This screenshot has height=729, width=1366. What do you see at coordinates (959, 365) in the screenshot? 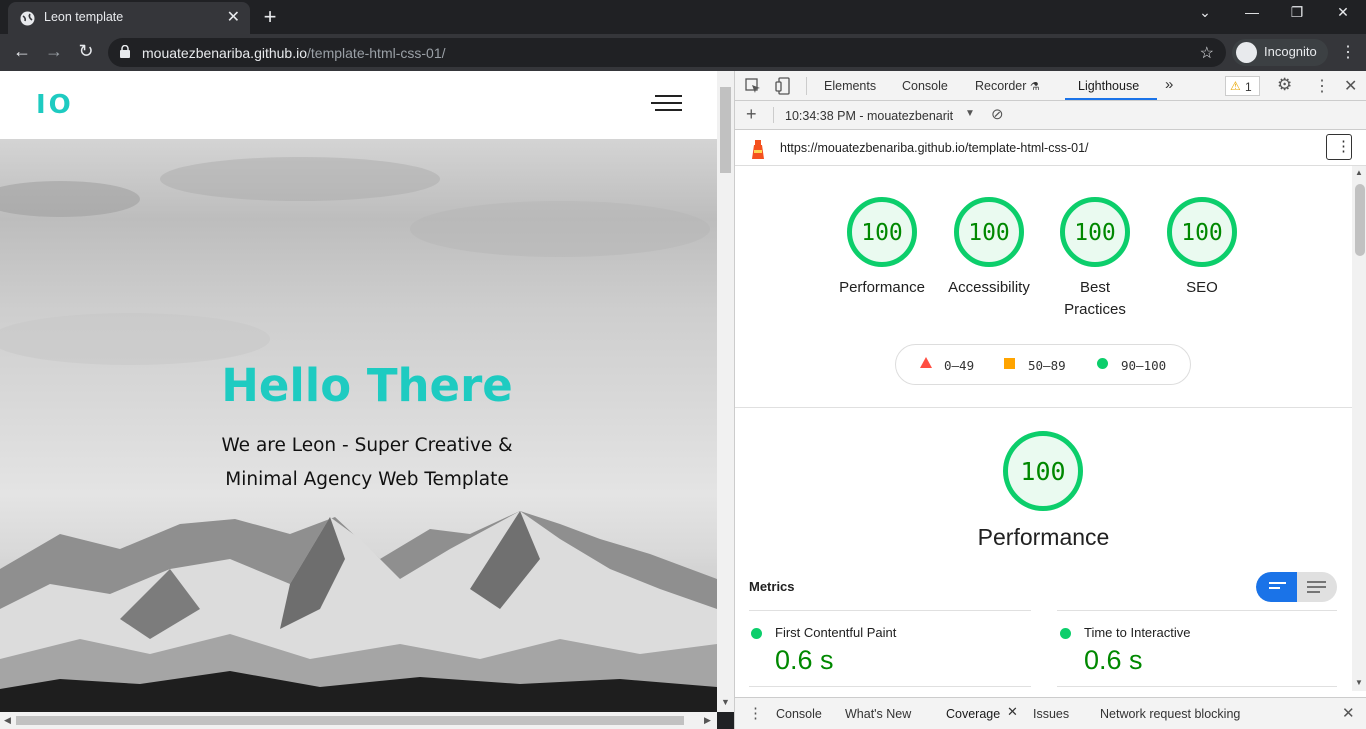
I see `legend-fail: 0–49` at bounding box center [959, 365].